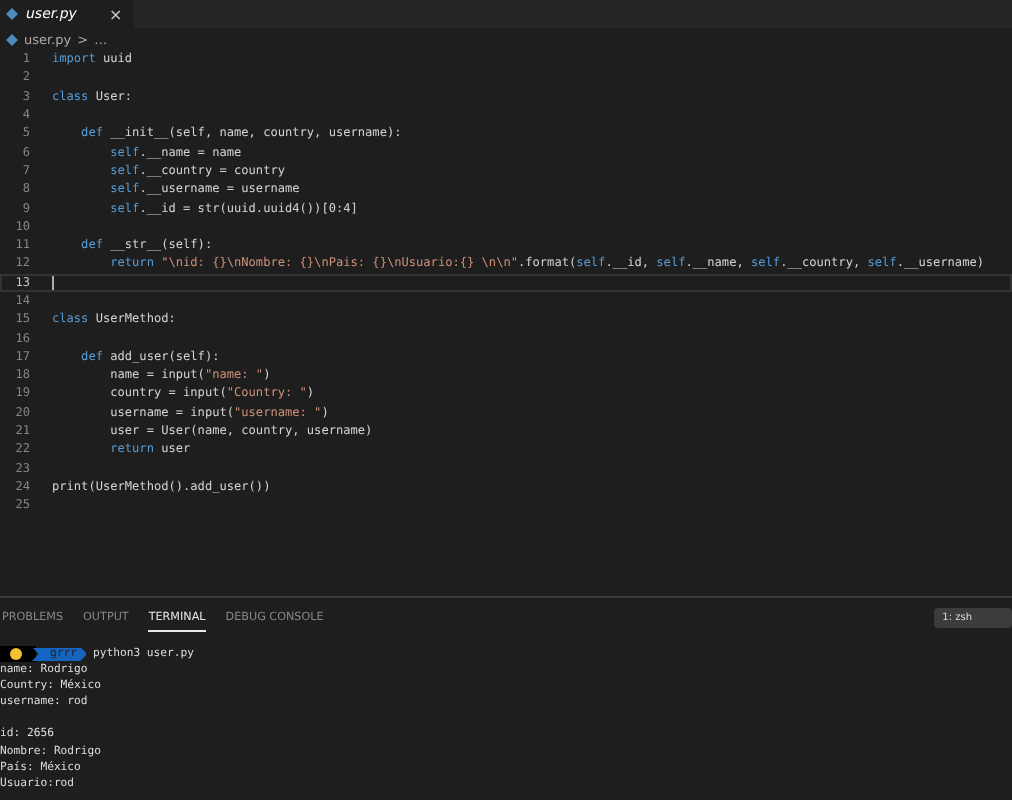 The height and width of the screenshot is (800, 1012). I want to click on badge-icon, so click(18, 654).